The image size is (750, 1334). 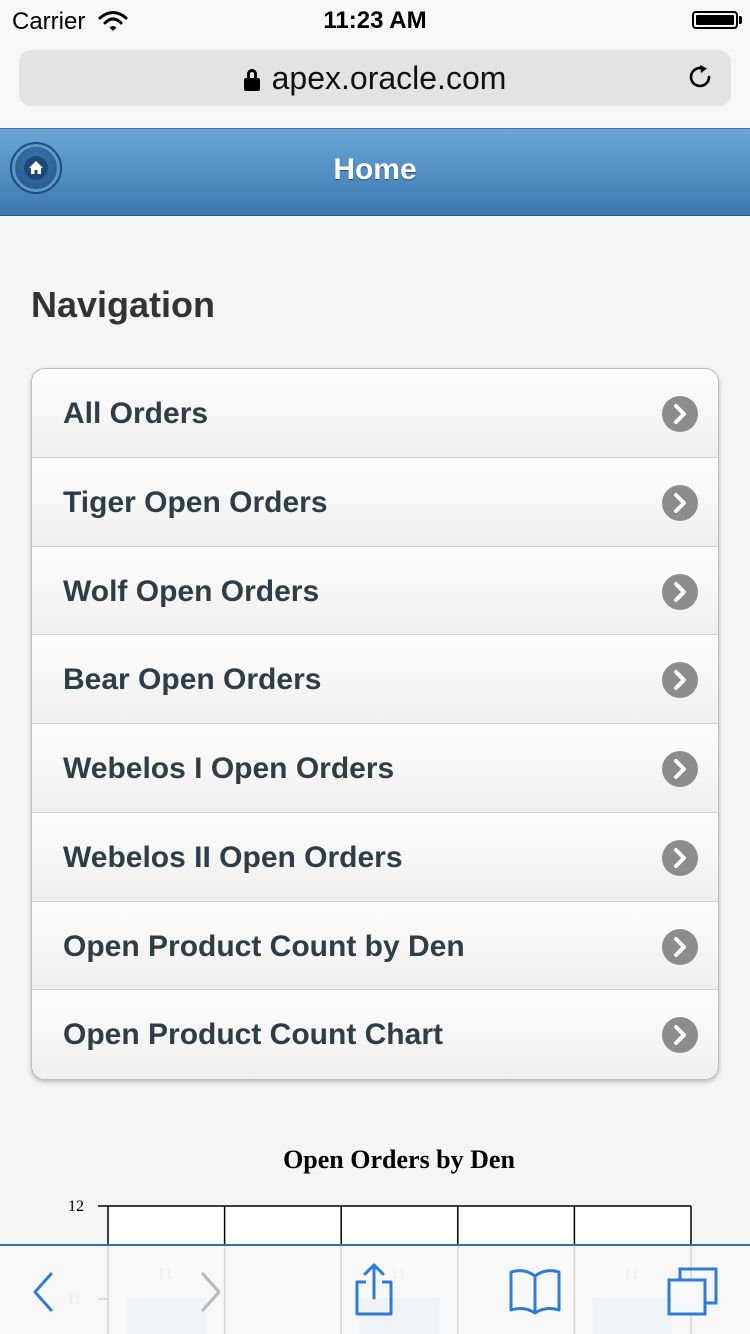 What do you see at coordinates (191, 591) in the screenshot?
I see `nav-item-label: Wolf Open Orders` at bounding box center [191, 591].